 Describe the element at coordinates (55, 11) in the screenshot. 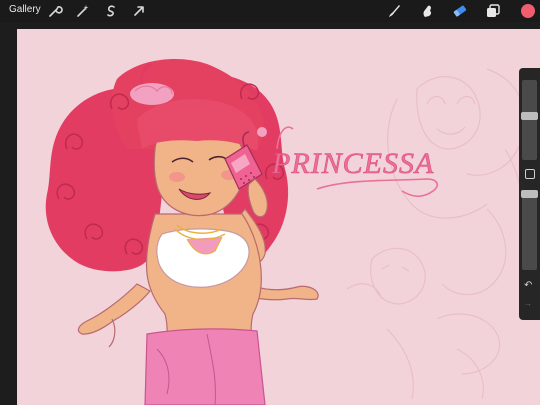

I see `wrench-icon` at that location.